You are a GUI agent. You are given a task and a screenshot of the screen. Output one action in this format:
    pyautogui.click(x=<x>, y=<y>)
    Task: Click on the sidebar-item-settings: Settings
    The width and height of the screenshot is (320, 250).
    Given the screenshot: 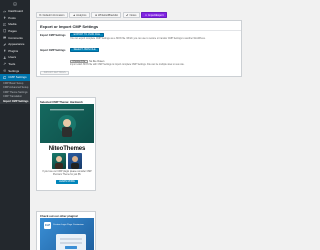 What is the action you would take?
    pyautogui.click(x=15, y=70)
    